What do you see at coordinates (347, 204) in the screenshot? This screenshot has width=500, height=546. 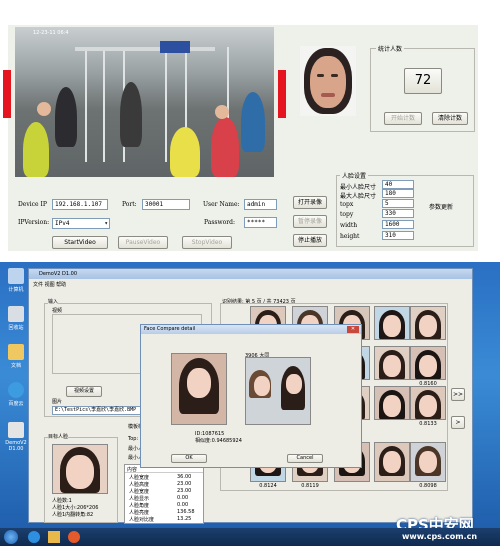 I see `topx-label: topx` at bounding box center [347, 204].